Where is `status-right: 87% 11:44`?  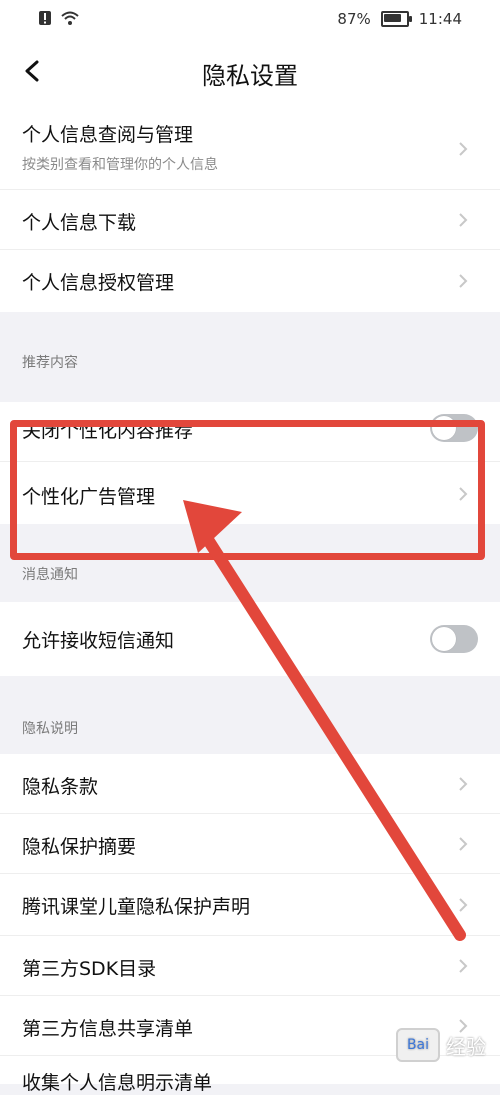
status-right: 87% 11:44 is located at coordinates (399, 19).